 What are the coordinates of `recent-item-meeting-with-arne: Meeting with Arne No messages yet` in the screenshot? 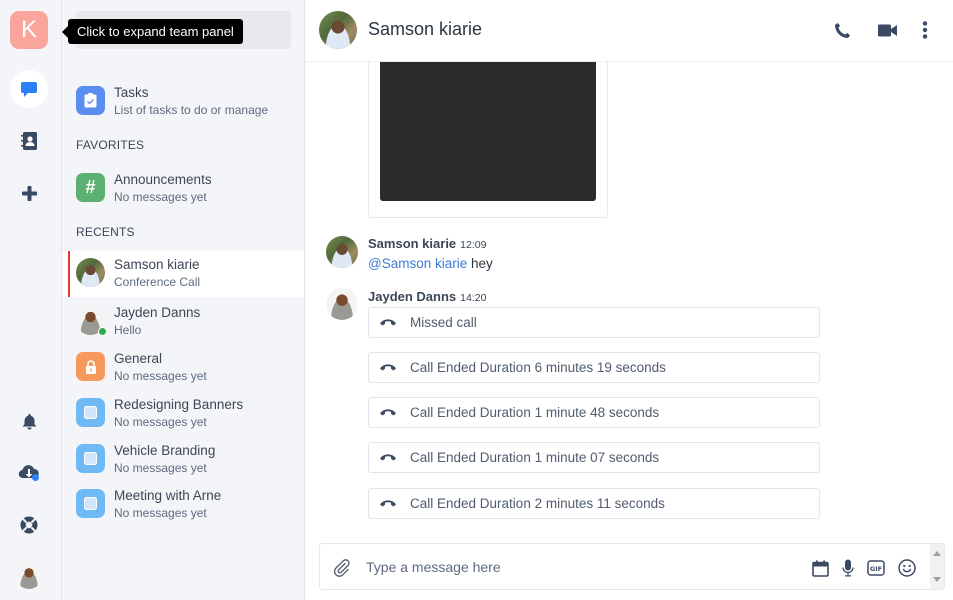 It's located at (183, 504).